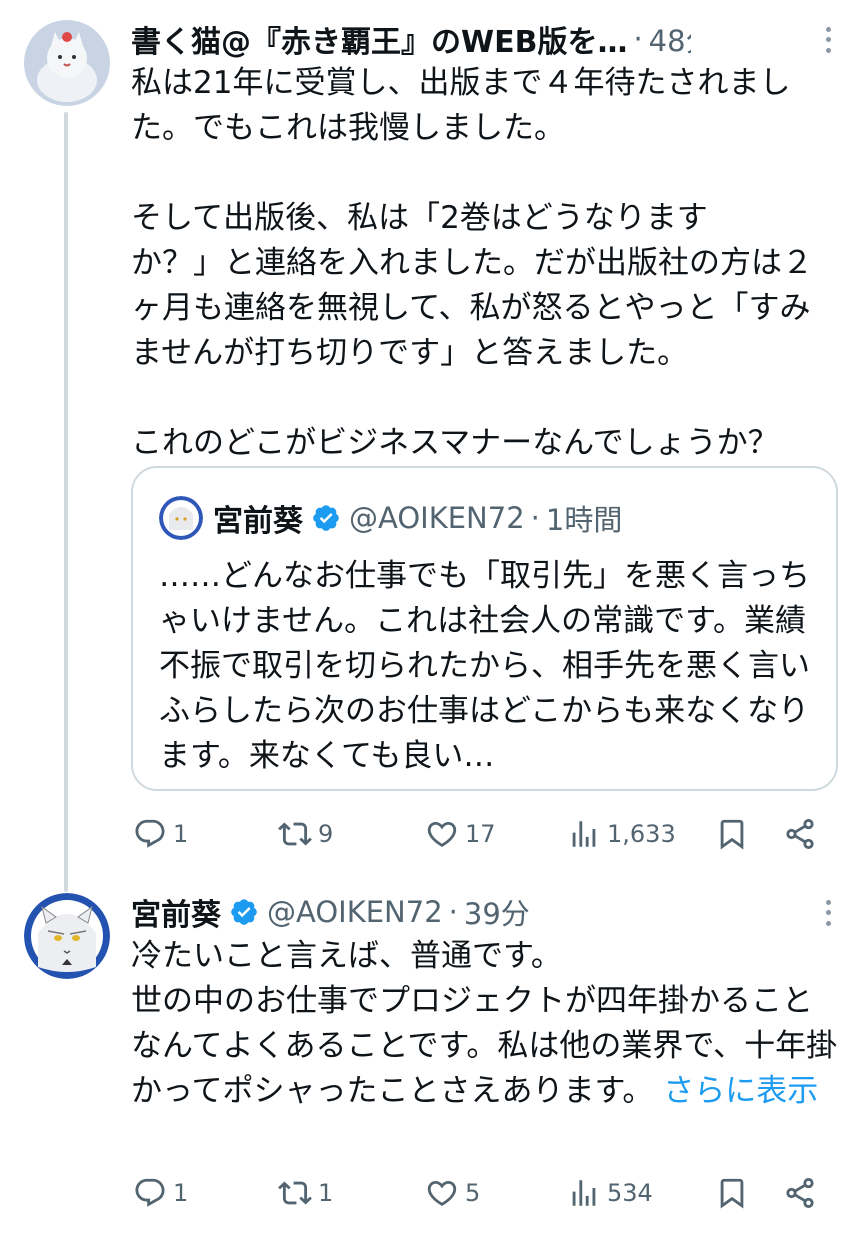  Describe the element at coordinates (326, 1193) in the screenshot. I see `repost-count: 1` at that location.